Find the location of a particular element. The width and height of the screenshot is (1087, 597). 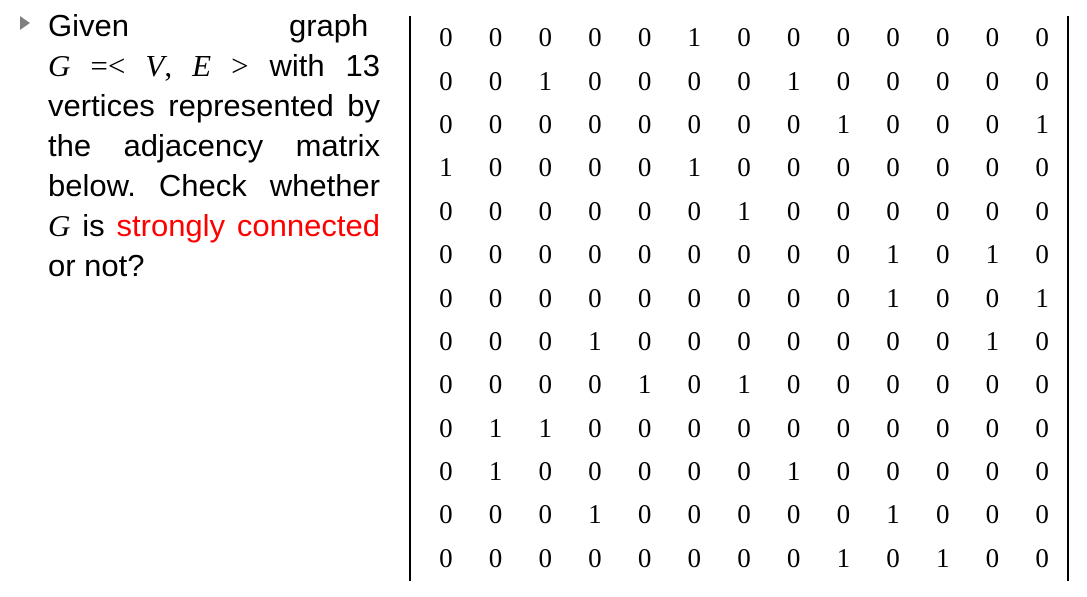

matrix-row: 0 0 0 0 1 0 1 0 0 0 0 0 0 is located at coordinates (739, 384).